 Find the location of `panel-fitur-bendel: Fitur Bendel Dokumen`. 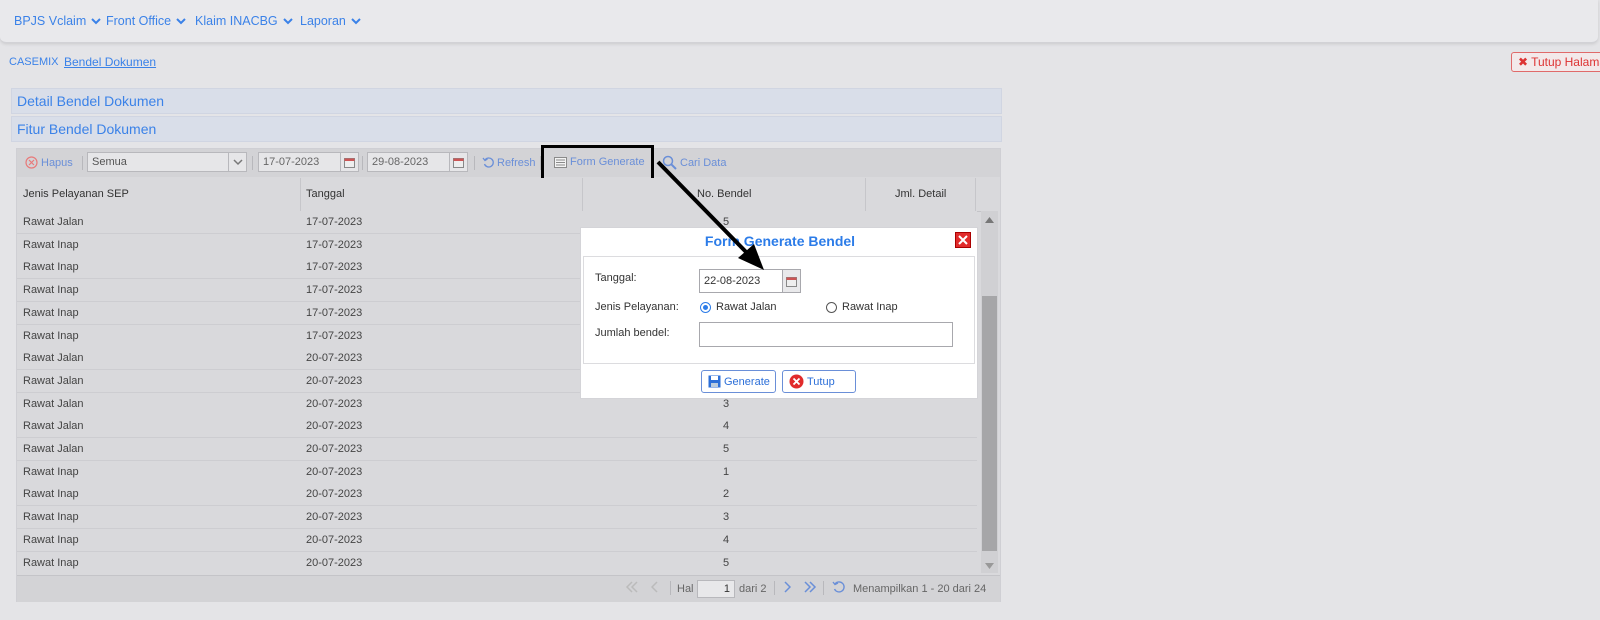

panel-fitur-bendel: Fitur Bendel Dokumen is located at coordinates (506, 129).